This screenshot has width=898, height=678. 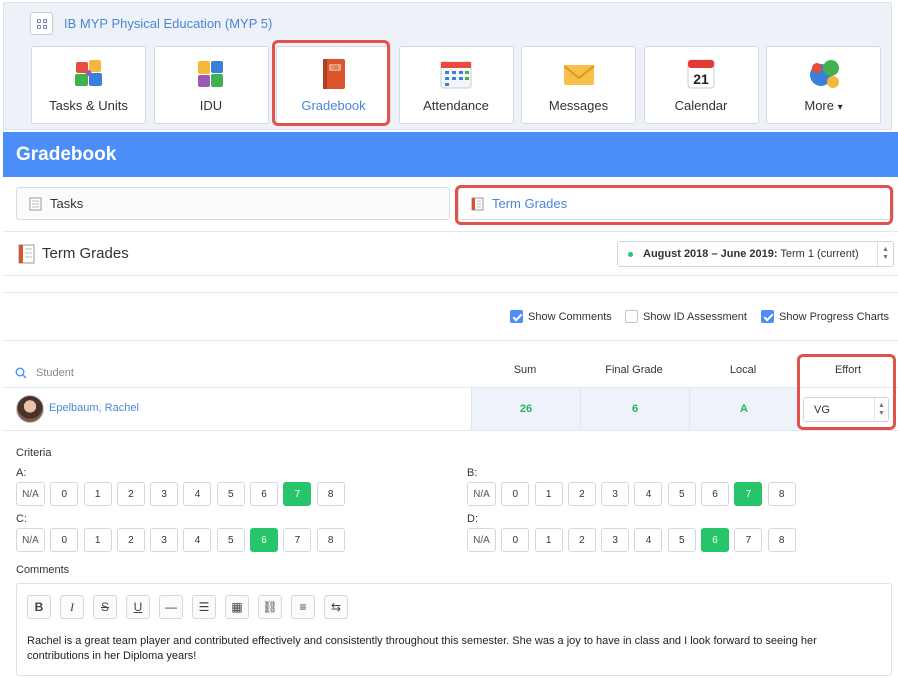 I want to click on spacer-row, so click(x=450, y=285).